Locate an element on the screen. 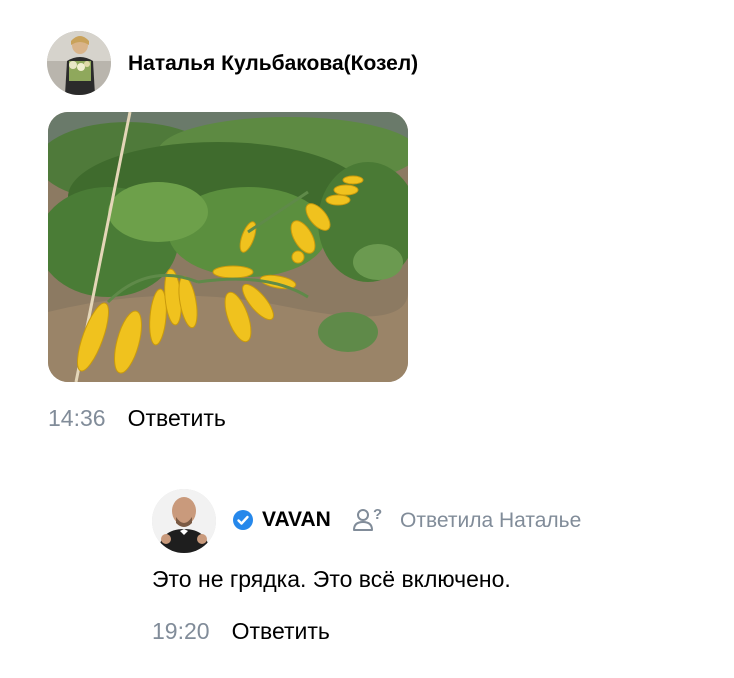  comment-meta: 14:36 Ответить is located at coordinates (137, 418).